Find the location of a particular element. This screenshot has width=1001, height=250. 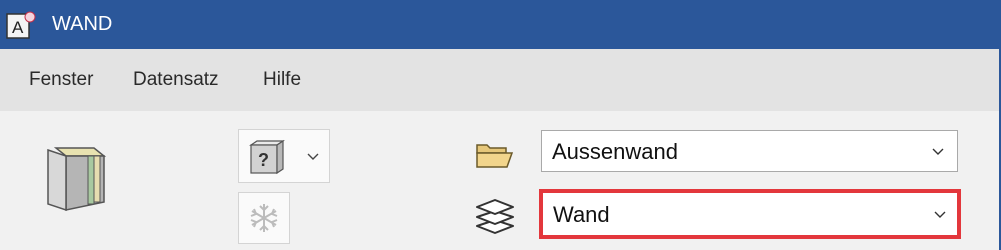

wall-book-icon is located at coordinates (77, 179).